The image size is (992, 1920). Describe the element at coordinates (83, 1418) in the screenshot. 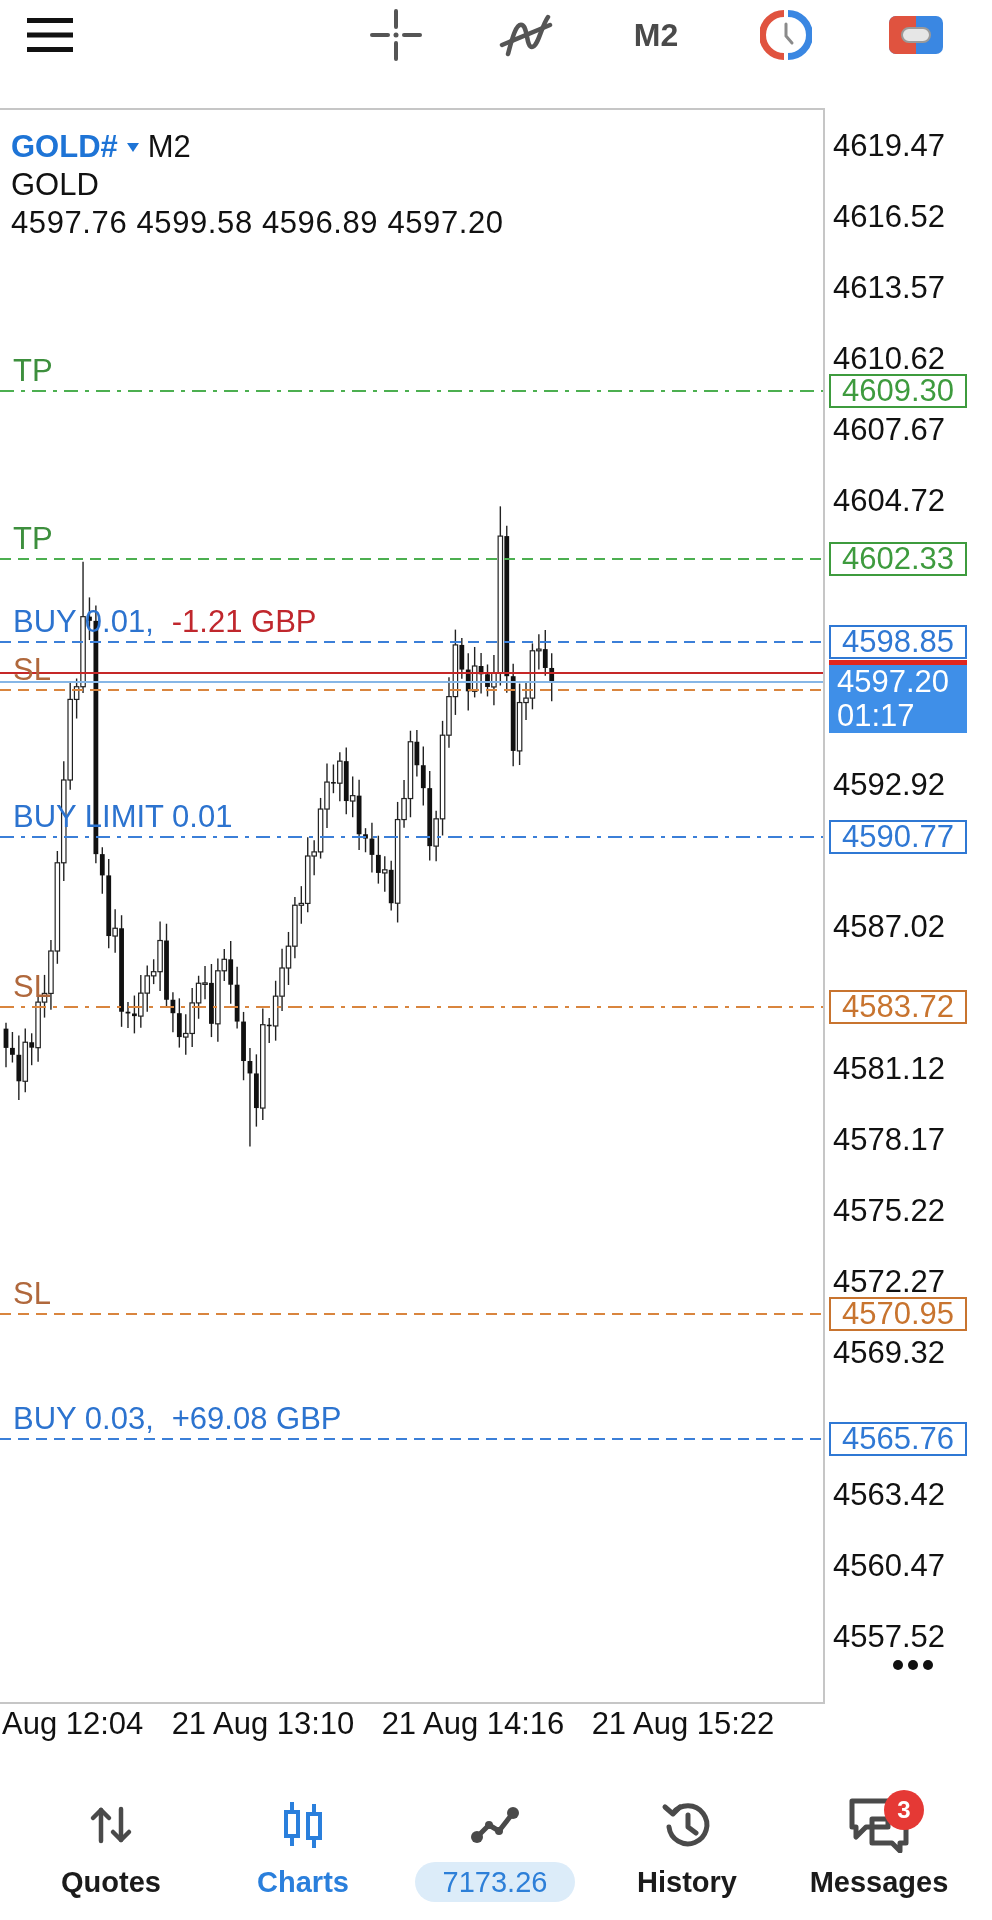

I see `position-label: BUY 0.03,` at that location.